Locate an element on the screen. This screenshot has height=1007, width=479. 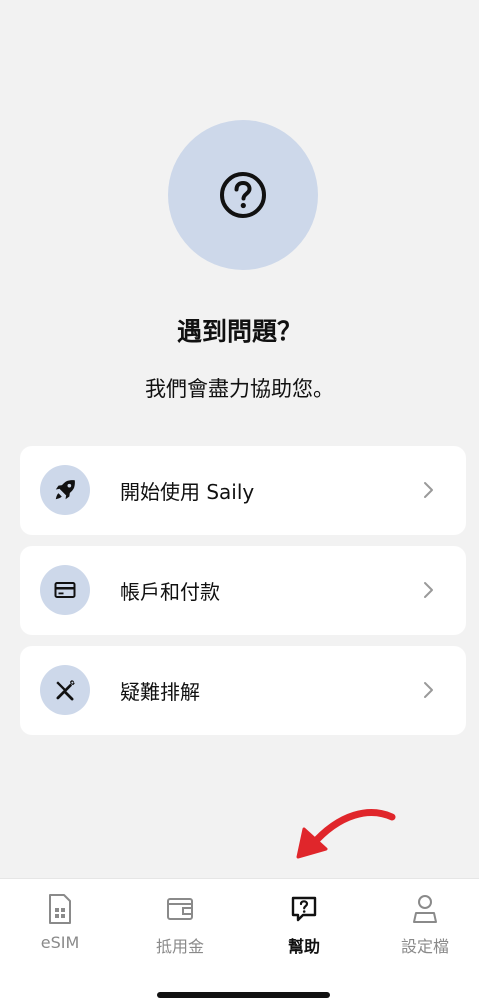
menu-item-label: 帳戶和付款 is located at coordinates (170, 592).